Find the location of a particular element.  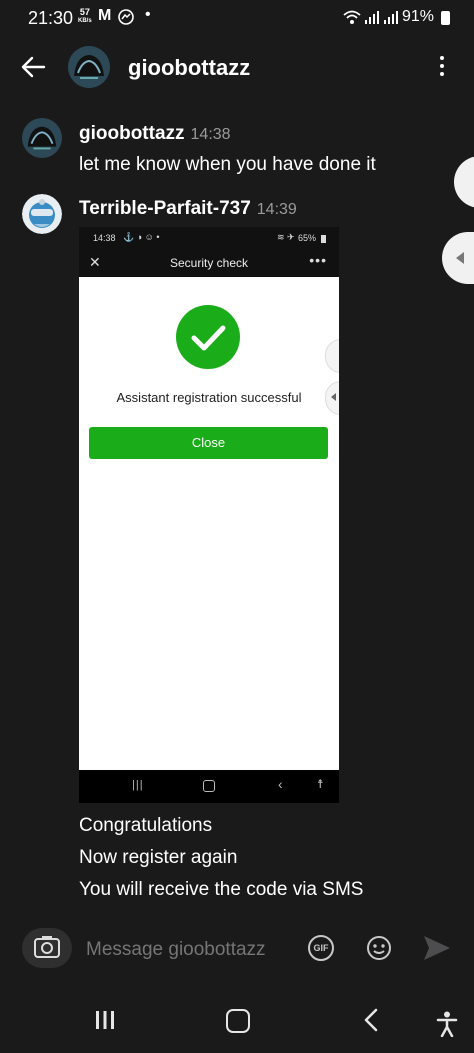

message-header: gioobottazz 14:38 is located at coordinates (155, 134).